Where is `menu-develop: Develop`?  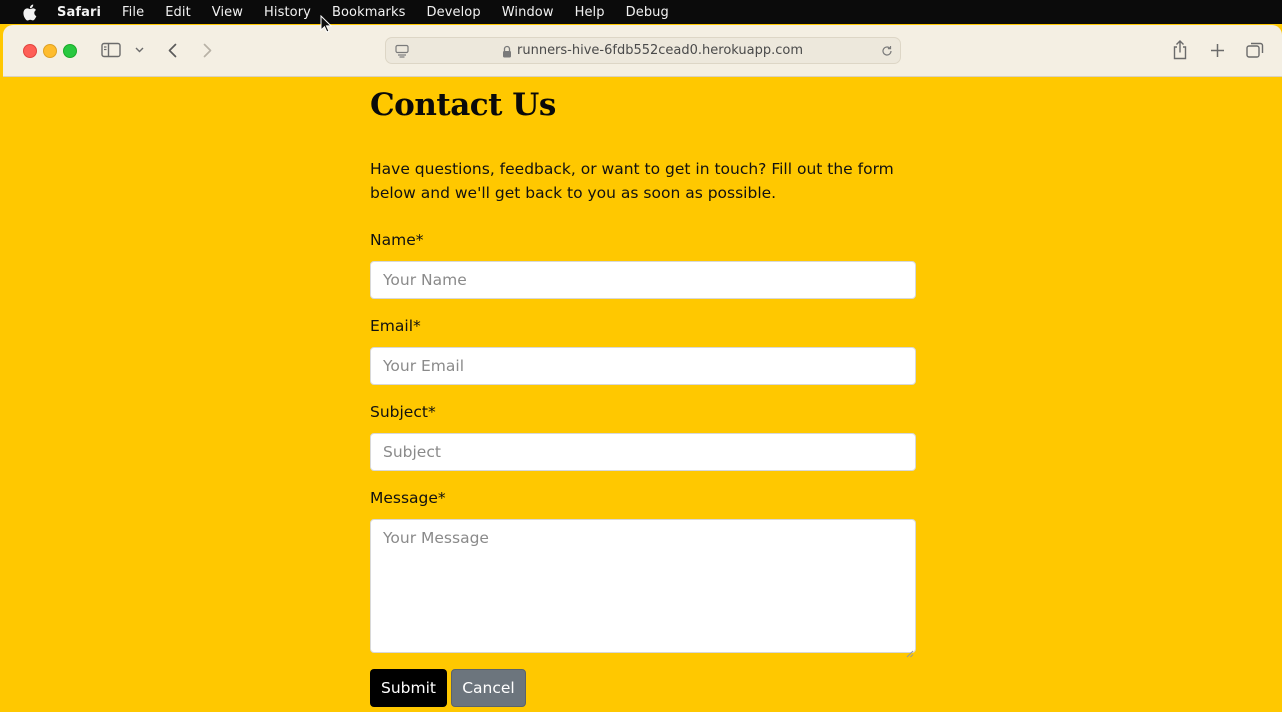 menu-develop: Develop is located at coordinates (454, 12).